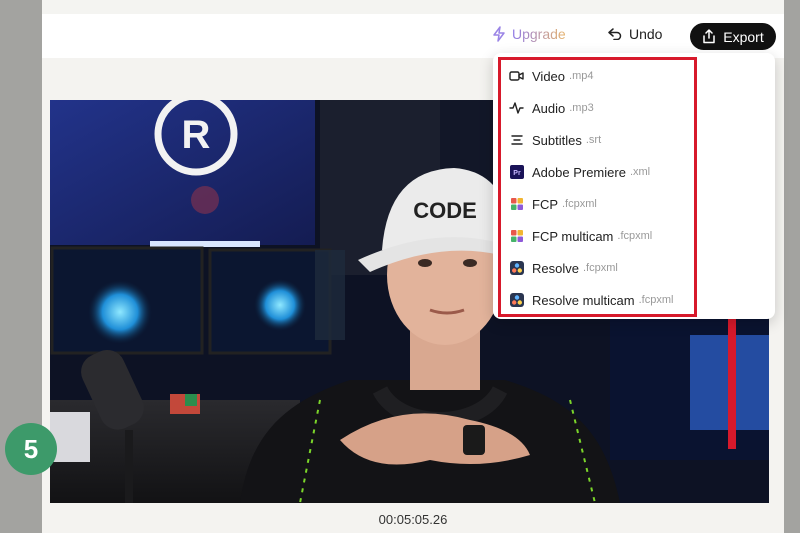 The width and height of the screenshot is (800, 533). Describe the element at coordinates (557, 140) in the screenshot. I see `export-option-label: Subtitles` at that location.